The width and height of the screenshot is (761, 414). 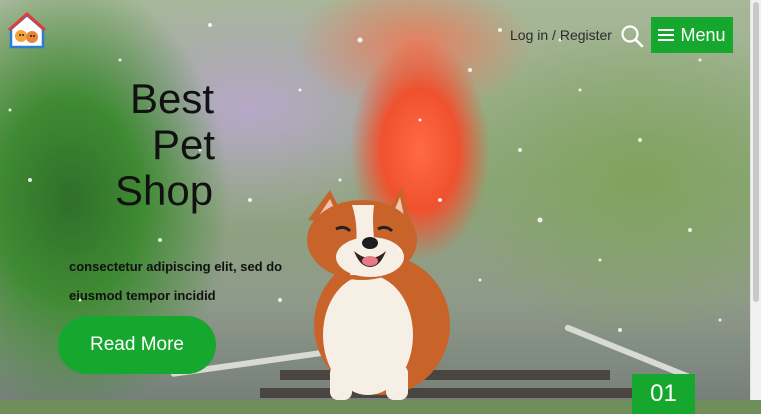 I want to click on page-scrollbar, so click(x=755, y=200).